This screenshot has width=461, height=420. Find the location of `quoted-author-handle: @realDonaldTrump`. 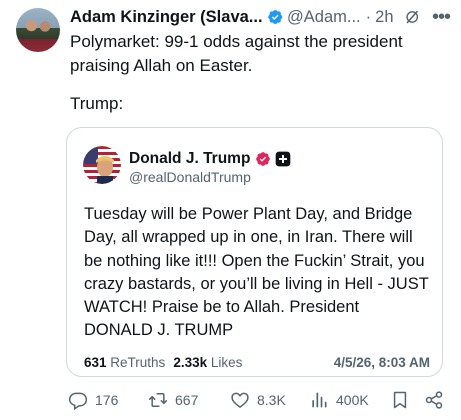

quoted-author-handle: @realDonaldTrump is located at coordinates (190, 177).